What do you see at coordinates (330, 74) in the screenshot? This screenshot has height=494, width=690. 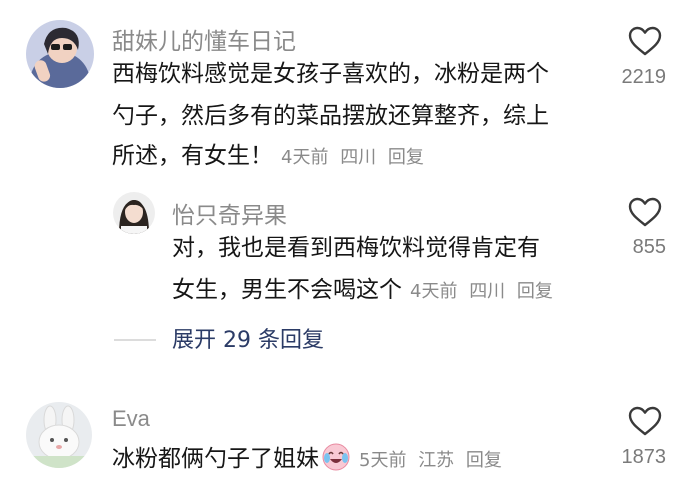 I see `comment-text-line: 西梅饮料感觉是女孩子喜欢的，冰粉是两个` at bounding box center [330, 74].